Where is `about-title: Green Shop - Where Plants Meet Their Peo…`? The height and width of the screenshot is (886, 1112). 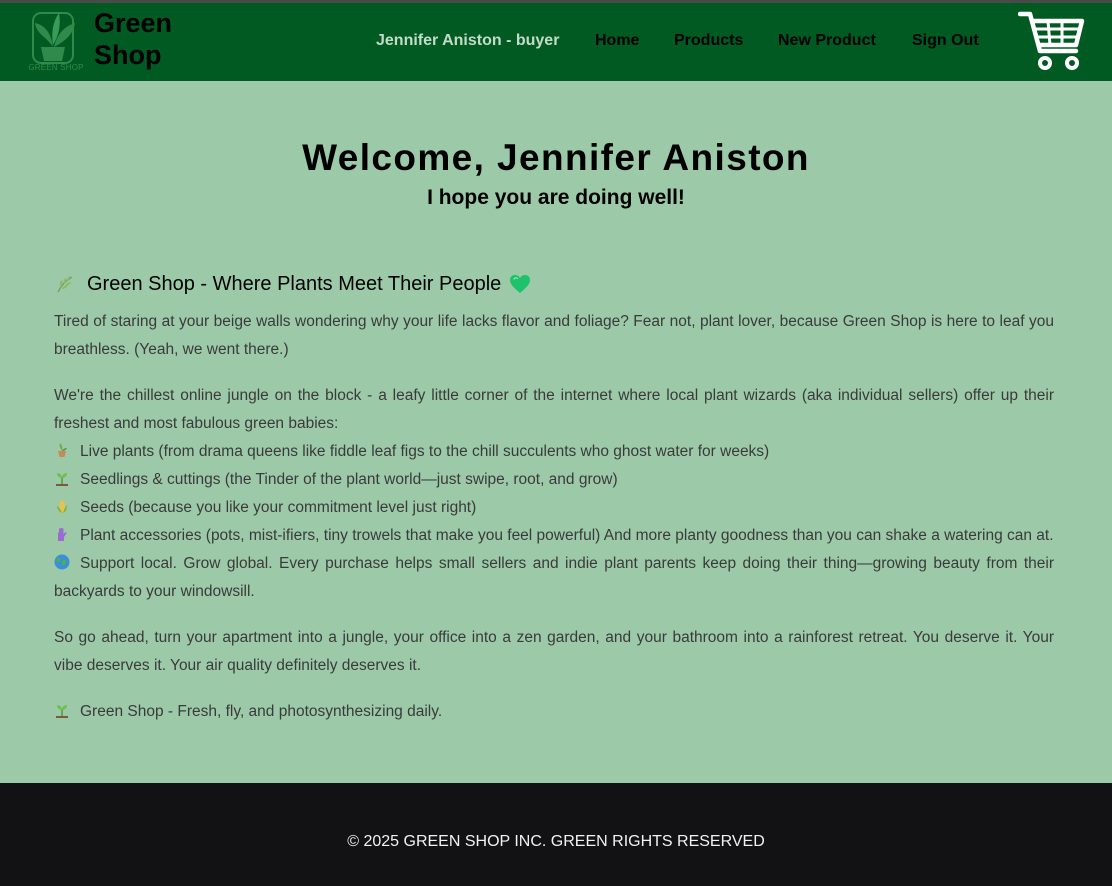 about-title: Green Shop - Where Plants Meet Their Peo… is located at coordinates (554, 284).